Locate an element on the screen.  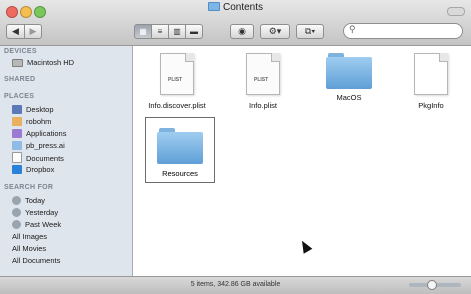
sidebar-item-pb-press: pb_press.ai is located at coordinates (38, 145).